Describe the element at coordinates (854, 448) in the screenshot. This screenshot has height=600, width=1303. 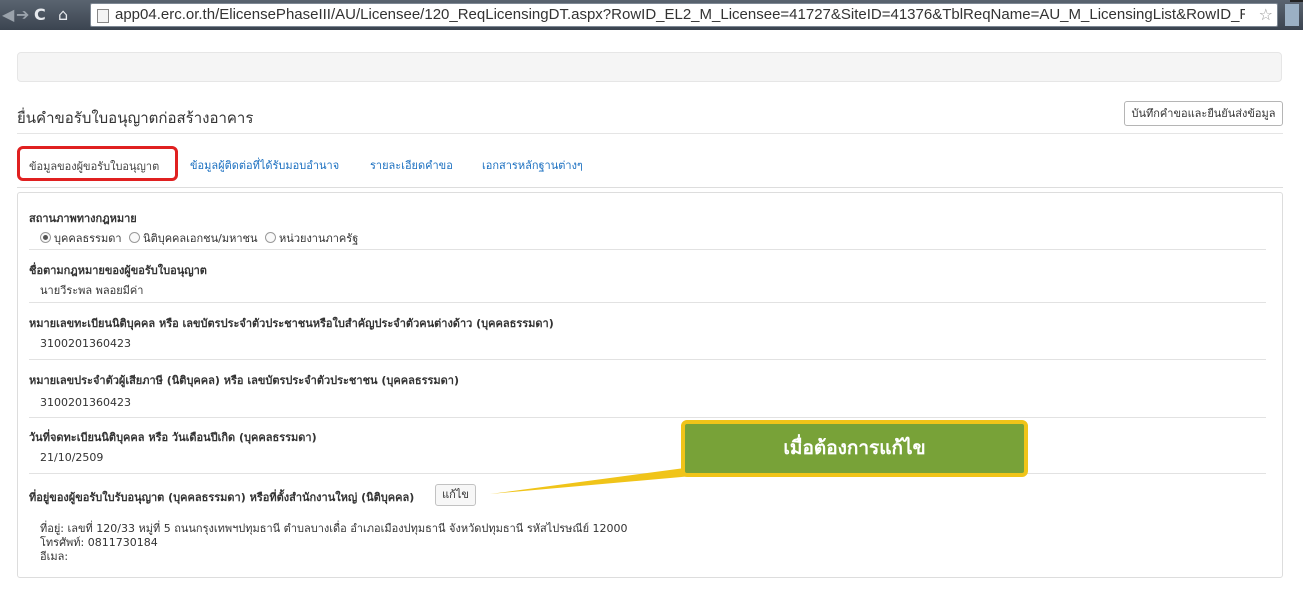
I see `edit-hint-callout: เมื่อต้องการแก้ไข` at that location.